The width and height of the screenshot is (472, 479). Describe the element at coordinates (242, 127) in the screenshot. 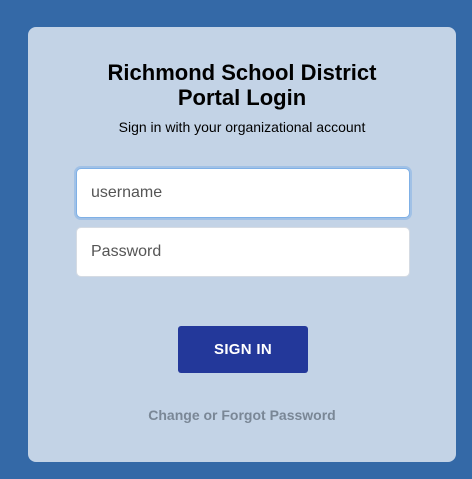

I see `subtitle: Sign in with your organizational account` at that location.